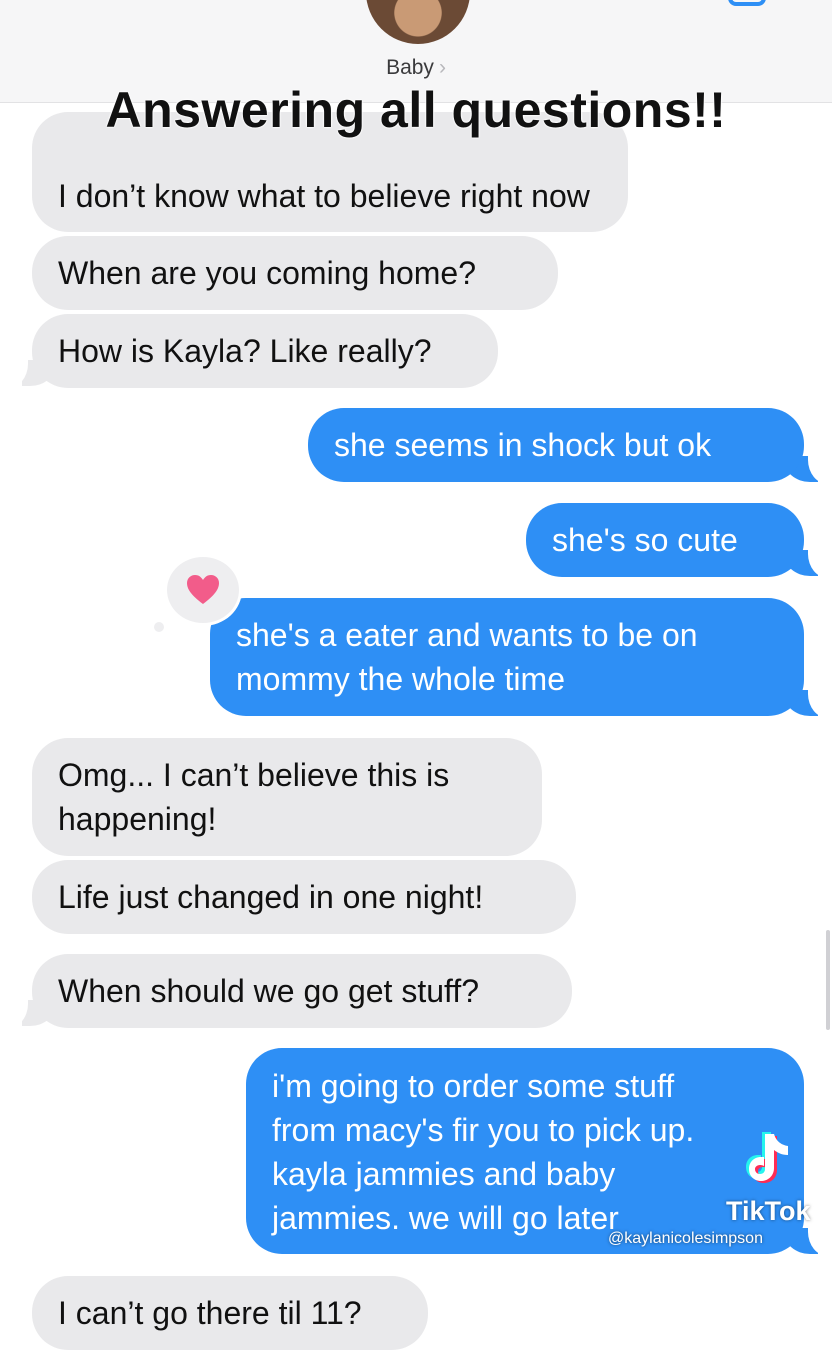  Describe the element at coordinates (245, 351) in the screenshot. I see `message-text: How is Kayla? Like really?` at that location.